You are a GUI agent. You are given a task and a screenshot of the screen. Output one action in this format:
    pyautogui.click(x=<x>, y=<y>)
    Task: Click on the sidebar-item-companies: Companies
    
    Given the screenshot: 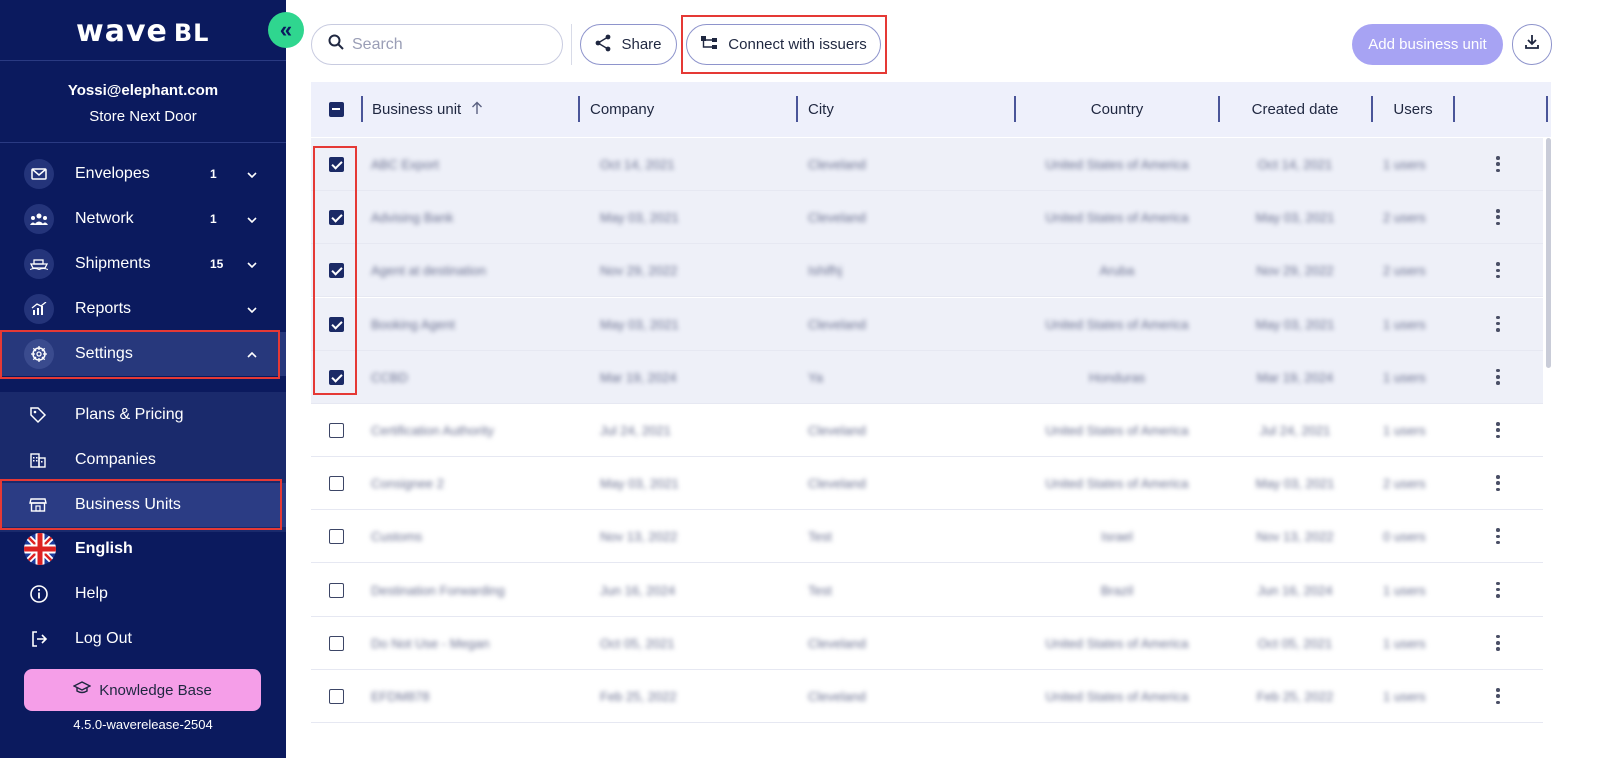 What is the action you would take?
    pyautogui.click(x=143, y=460)
    